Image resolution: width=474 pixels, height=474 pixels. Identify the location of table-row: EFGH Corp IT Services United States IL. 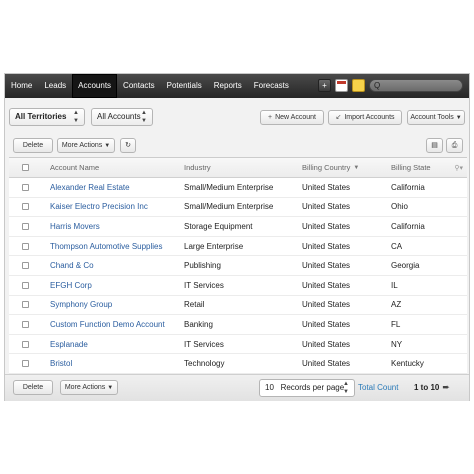
(238, 285).